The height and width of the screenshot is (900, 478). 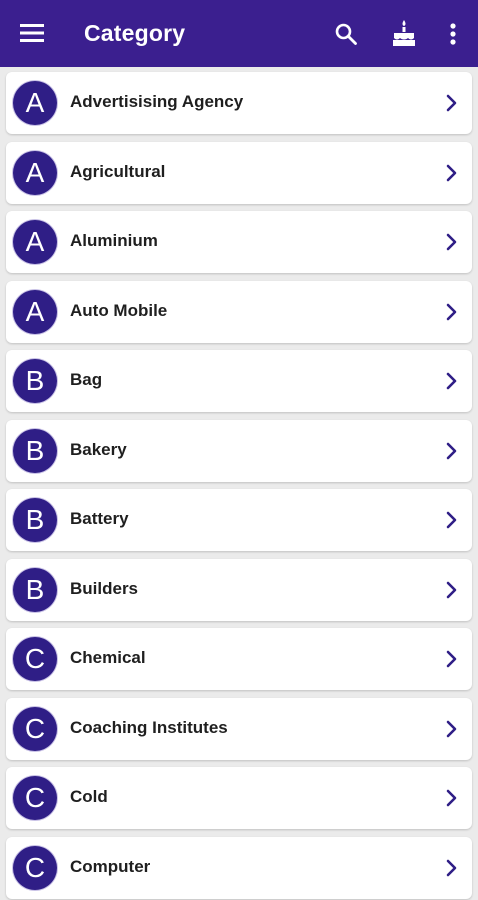 I want to click on category-name: Aluminium, so click(x=114, y=240).